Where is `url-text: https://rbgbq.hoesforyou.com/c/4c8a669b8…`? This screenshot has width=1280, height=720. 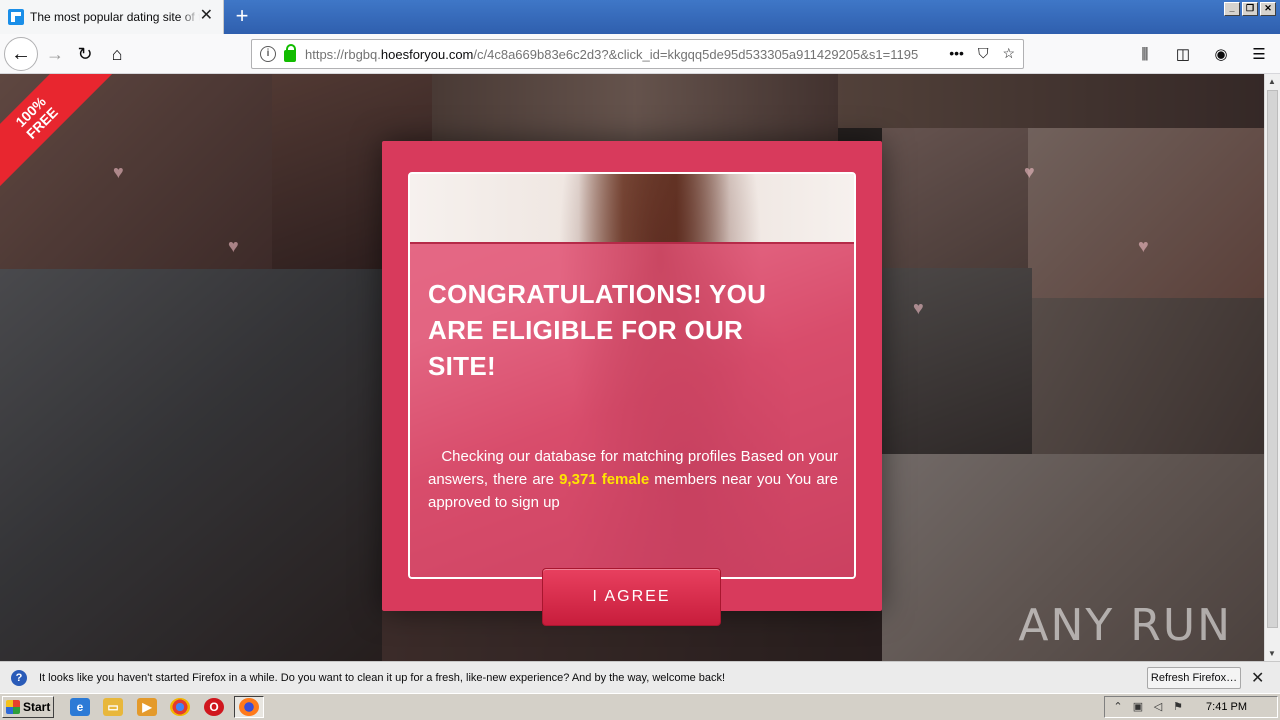 url-text: https://rbgbq.hoesforyou.com/c/4c8a669b8… is located at coordinates (619, 54).